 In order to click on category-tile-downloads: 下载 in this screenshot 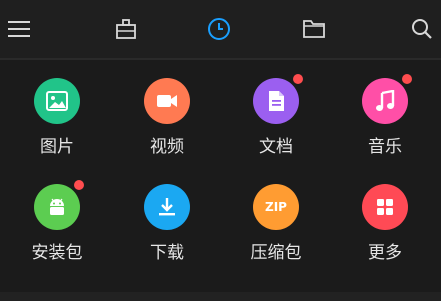, I will do `click(166, 216)`.